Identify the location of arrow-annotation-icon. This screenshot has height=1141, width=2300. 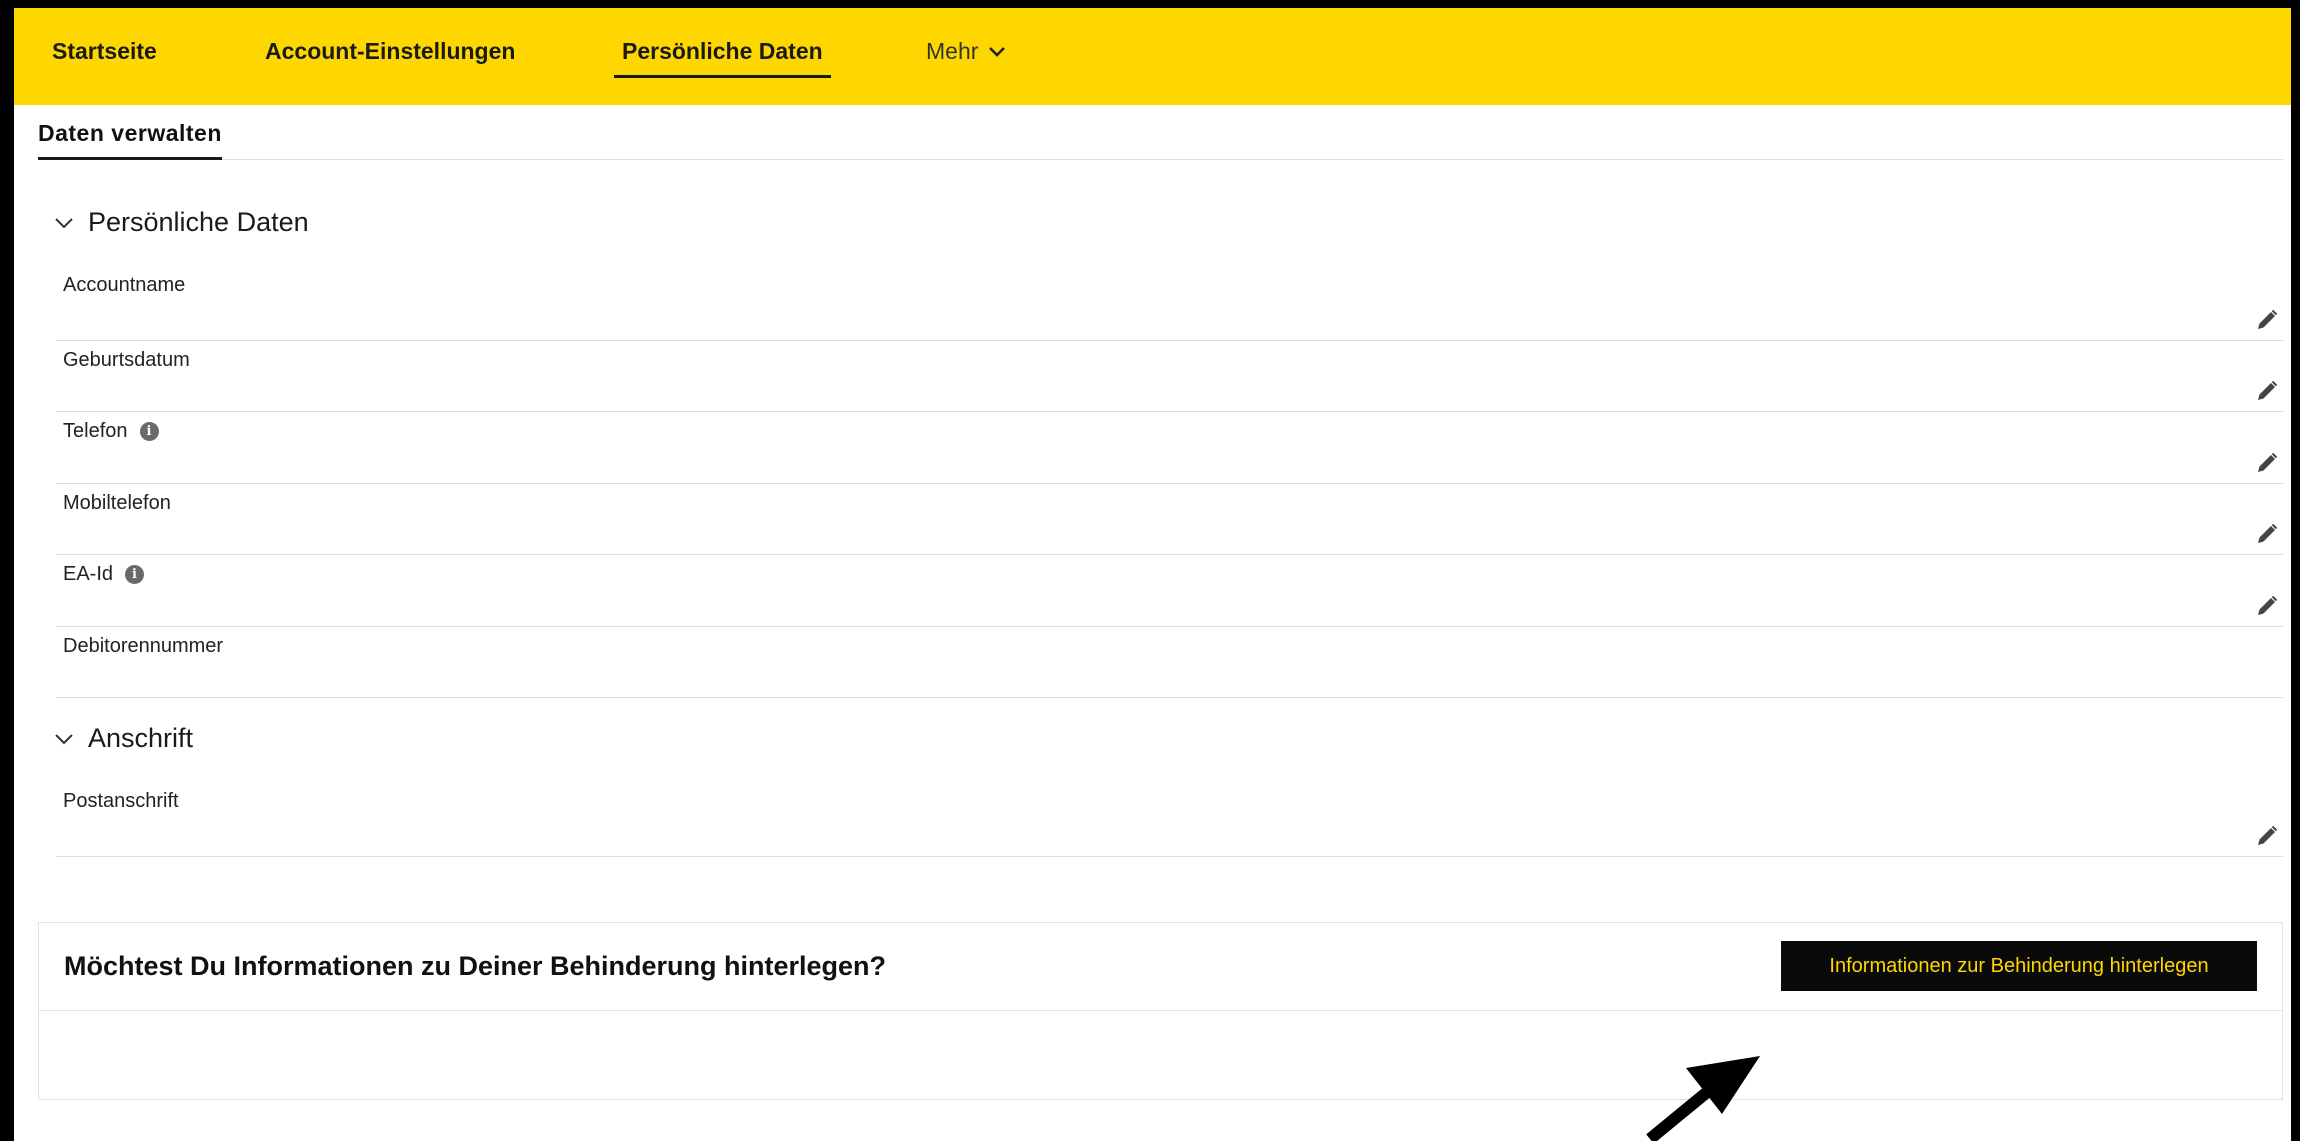
(1703, 1098).